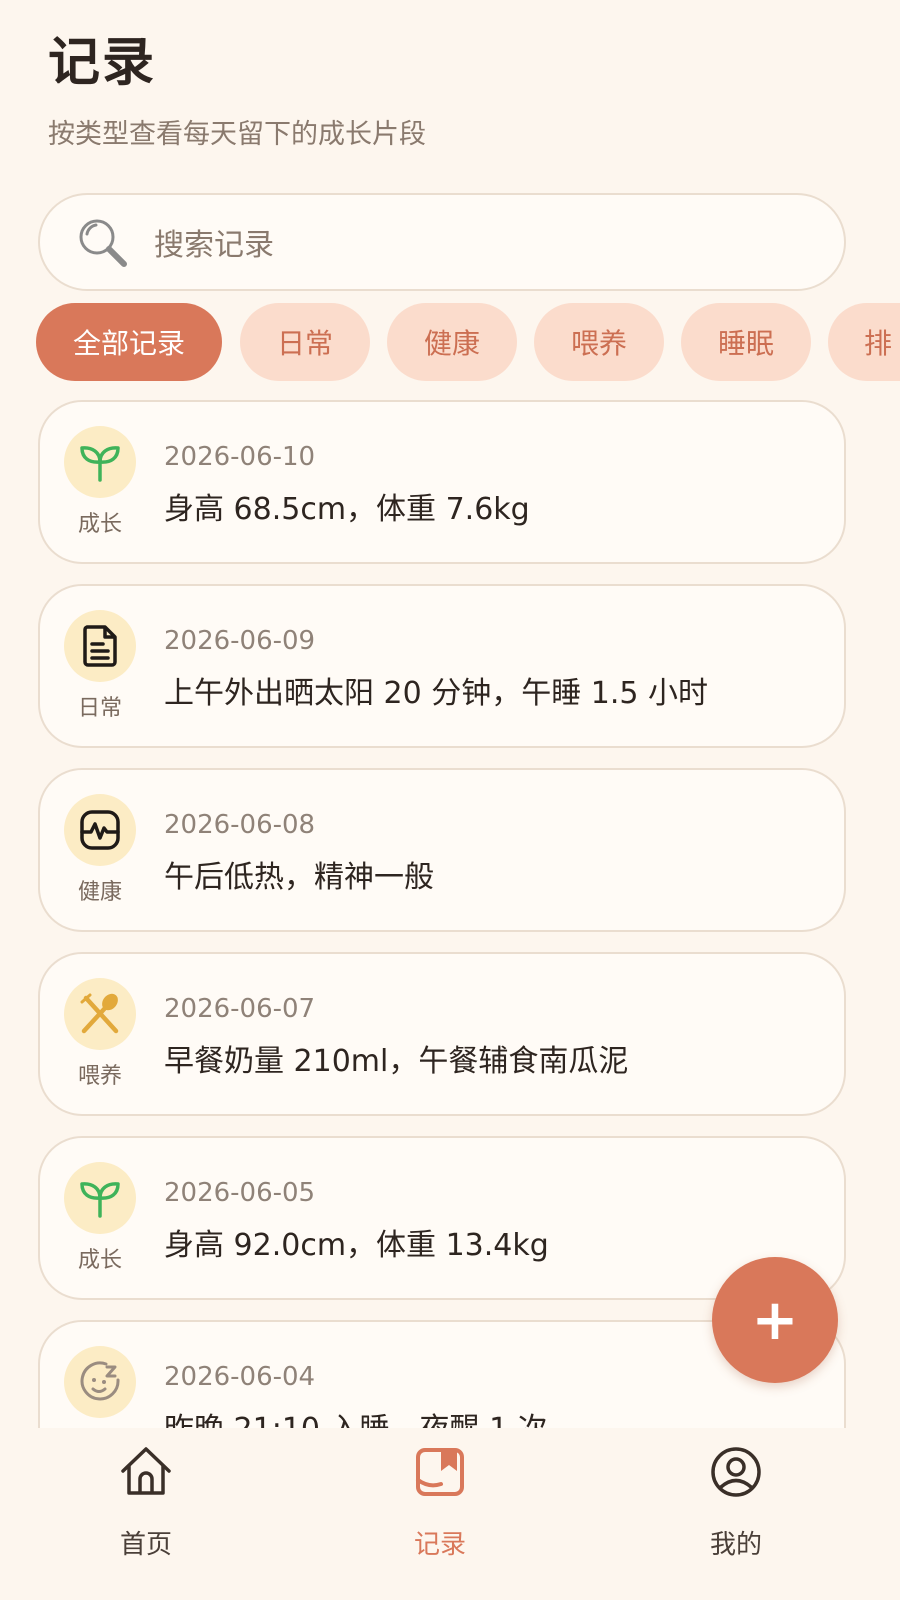 The image size is (900, 1600). I want to click on filter-chip-daily: 日常, so click(305, 342).